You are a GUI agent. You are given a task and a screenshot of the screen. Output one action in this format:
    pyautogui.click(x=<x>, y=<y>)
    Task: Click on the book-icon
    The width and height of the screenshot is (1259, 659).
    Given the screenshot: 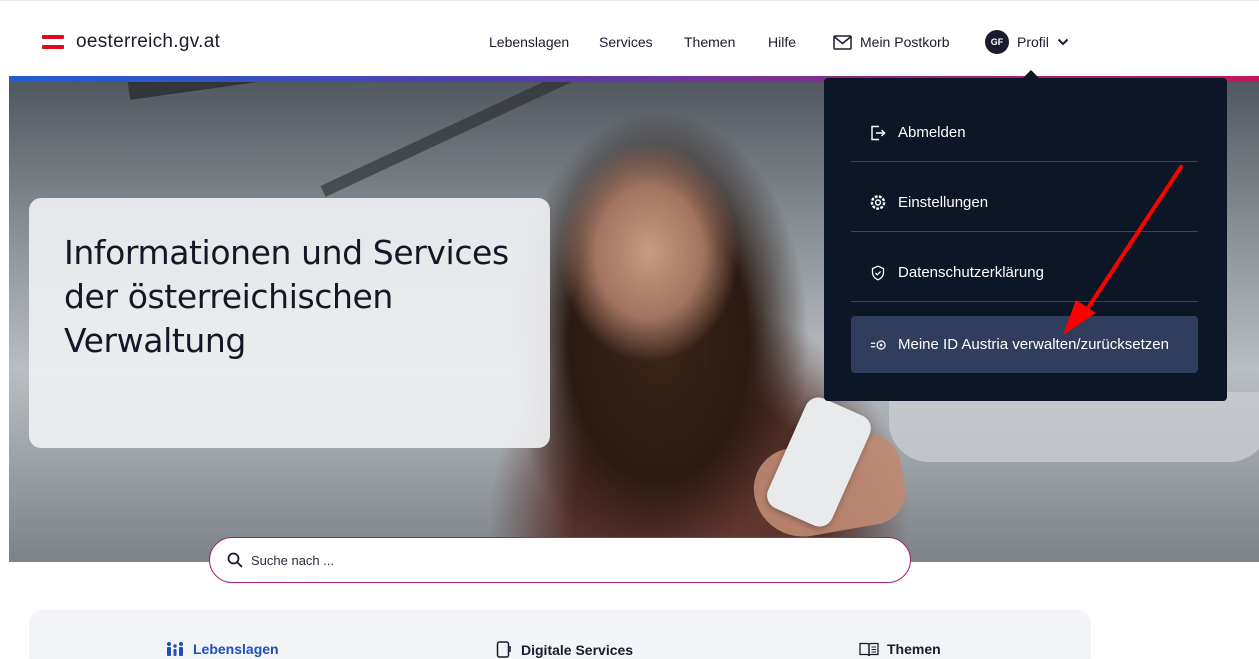 What is the action you would take?
    pyautogui.click(x=869, y=649)
    